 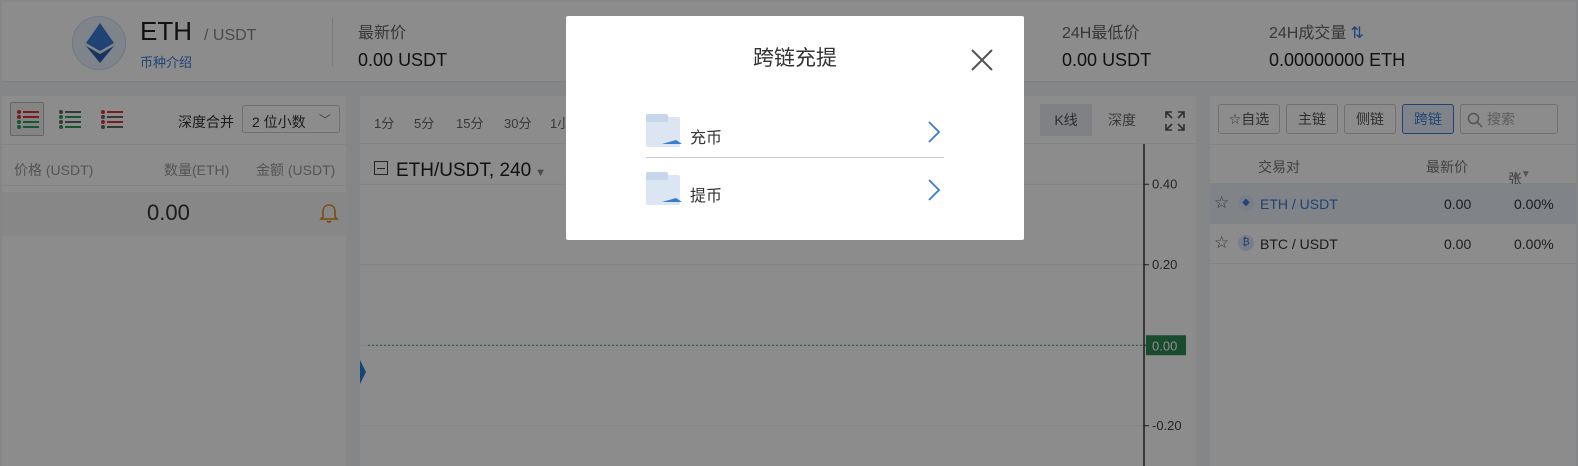 What do you see at coordinates (664, 188) in the screenshot?
I see `wallet-withdraw-icon` at bounding box center [664, 188].